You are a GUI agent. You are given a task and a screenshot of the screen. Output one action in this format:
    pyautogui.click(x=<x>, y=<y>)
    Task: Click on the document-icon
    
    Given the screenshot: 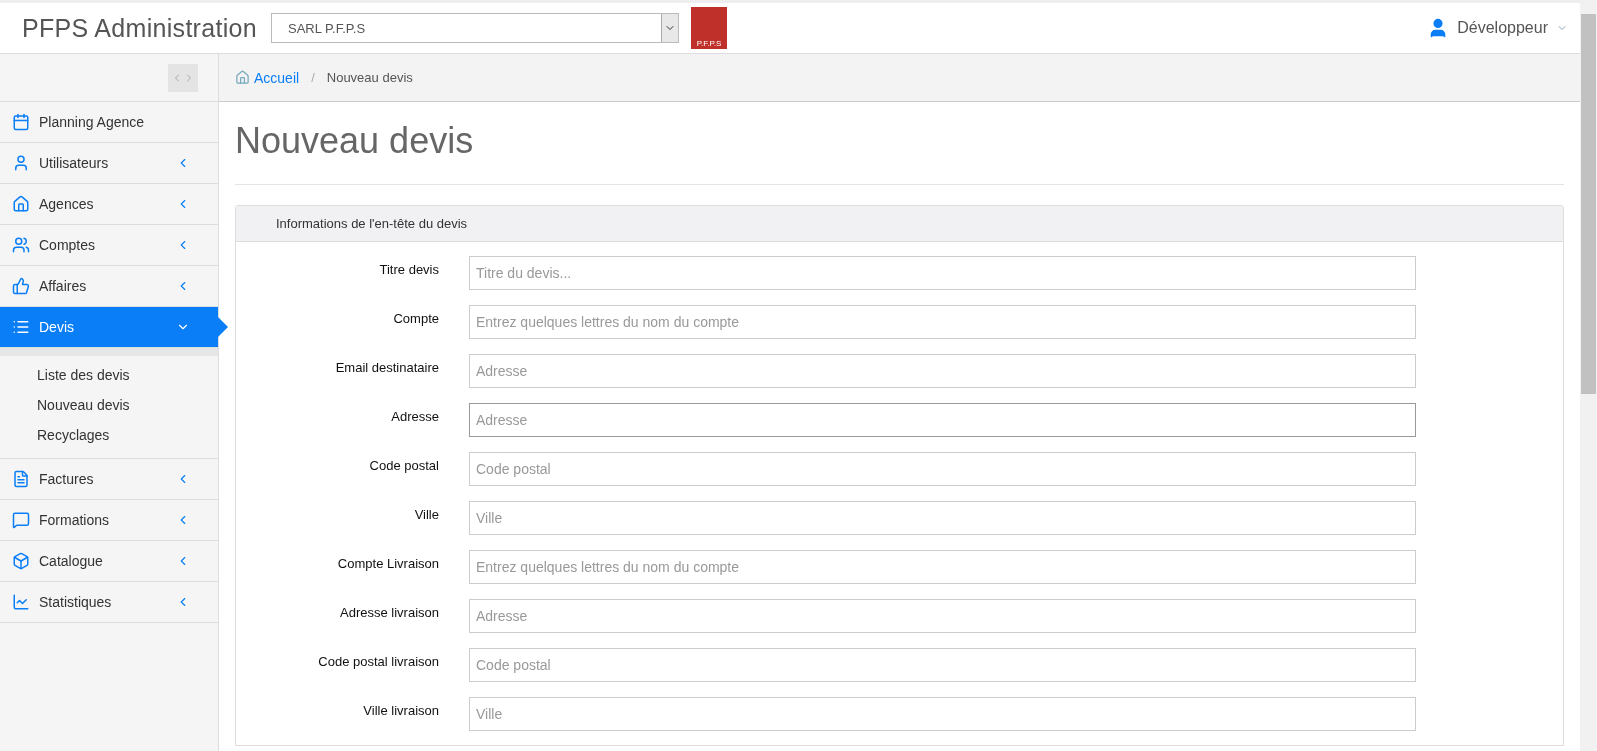 What is the action you would take?
    pyautogui.click(x=21, y=479)
    